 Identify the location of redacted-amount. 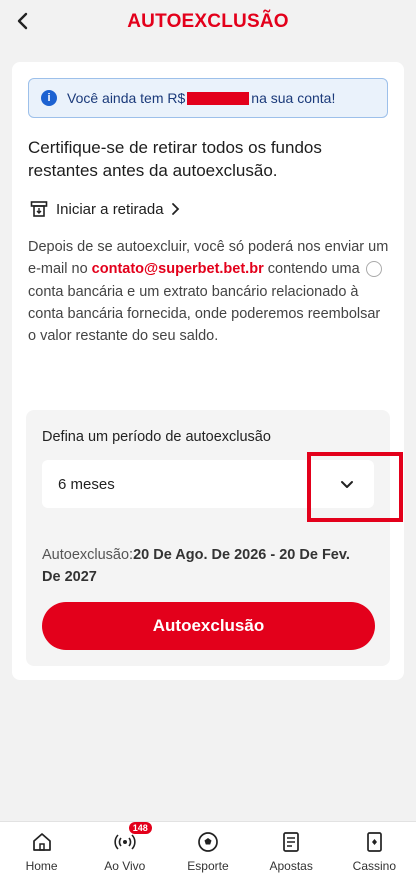
(218, 98).